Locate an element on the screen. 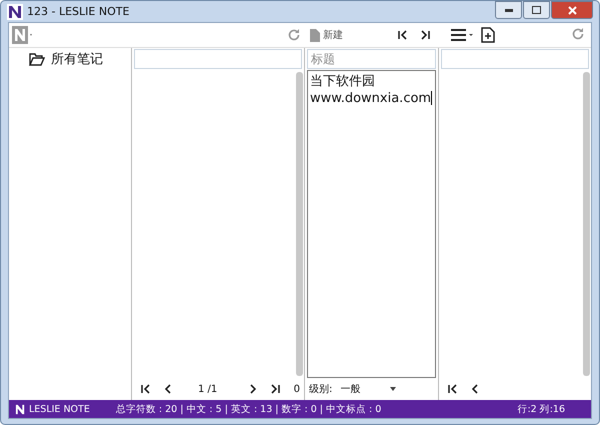 The width and height of the screenshot is (600, 425). minimize-icon is located at coordinates (508, 10).